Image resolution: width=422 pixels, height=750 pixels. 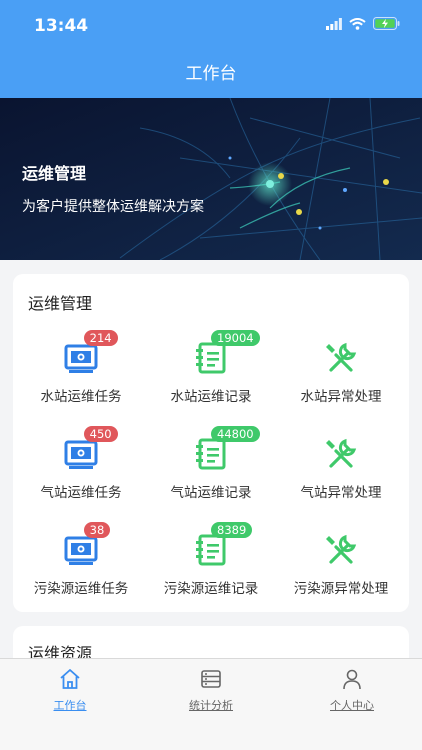 I want to click on tab-workbench: 工作台, so click(x=70, y=690).